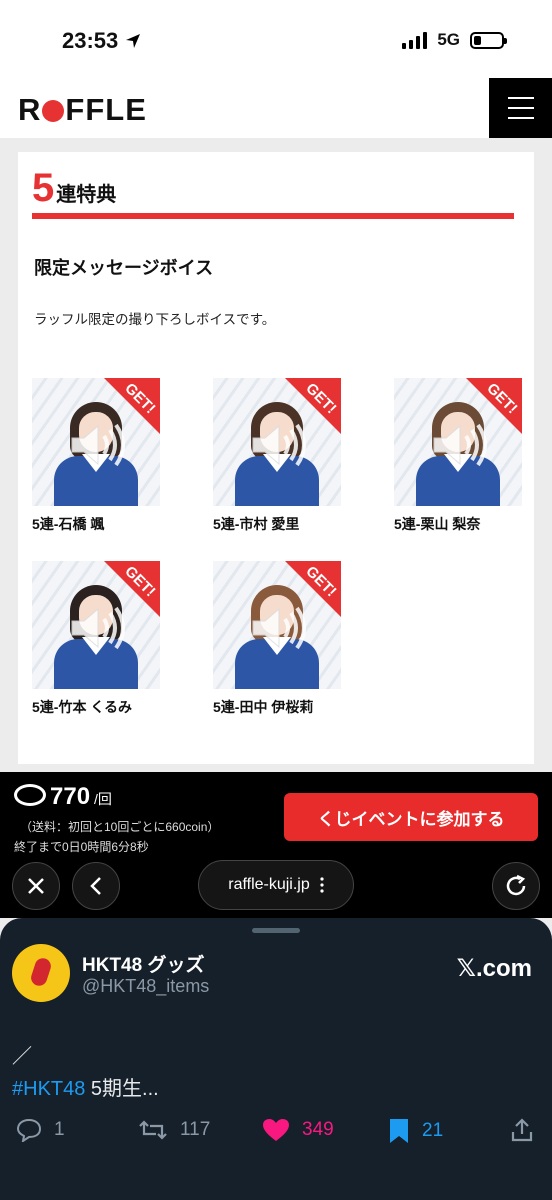 The image size is (552, 1200). What do you see at coordinates (30, 795) in the screenshot?
I see `coin-icon` at bounding box center [30, 795].